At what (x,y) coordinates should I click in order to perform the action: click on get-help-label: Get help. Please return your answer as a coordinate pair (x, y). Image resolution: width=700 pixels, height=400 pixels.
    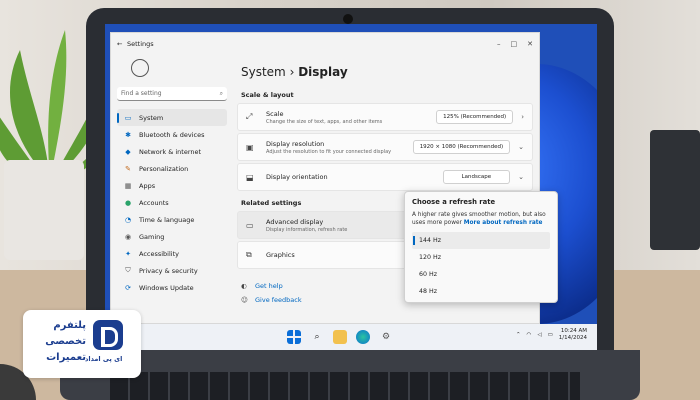
    Looking at the image, I should click on (269, 286).